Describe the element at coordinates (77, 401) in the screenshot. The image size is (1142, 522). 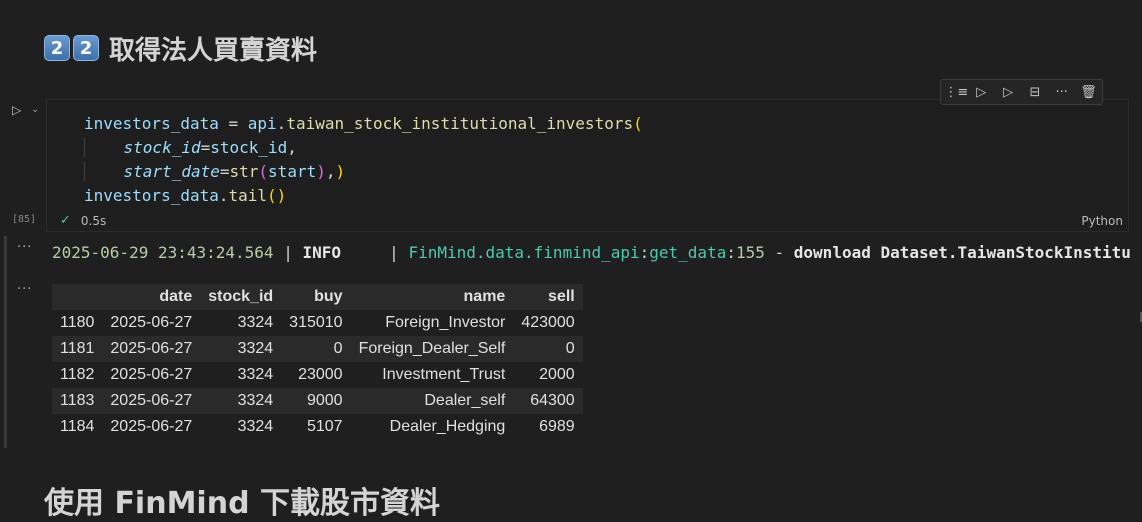
I see `row-index: 1183` at that location.